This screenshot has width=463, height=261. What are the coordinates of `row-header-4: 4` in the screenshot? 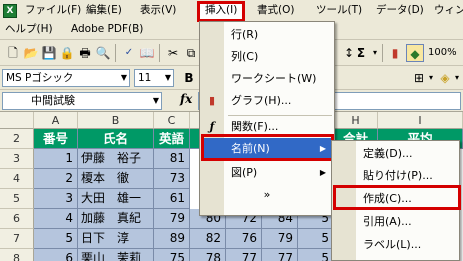 It's located at (17, 179).